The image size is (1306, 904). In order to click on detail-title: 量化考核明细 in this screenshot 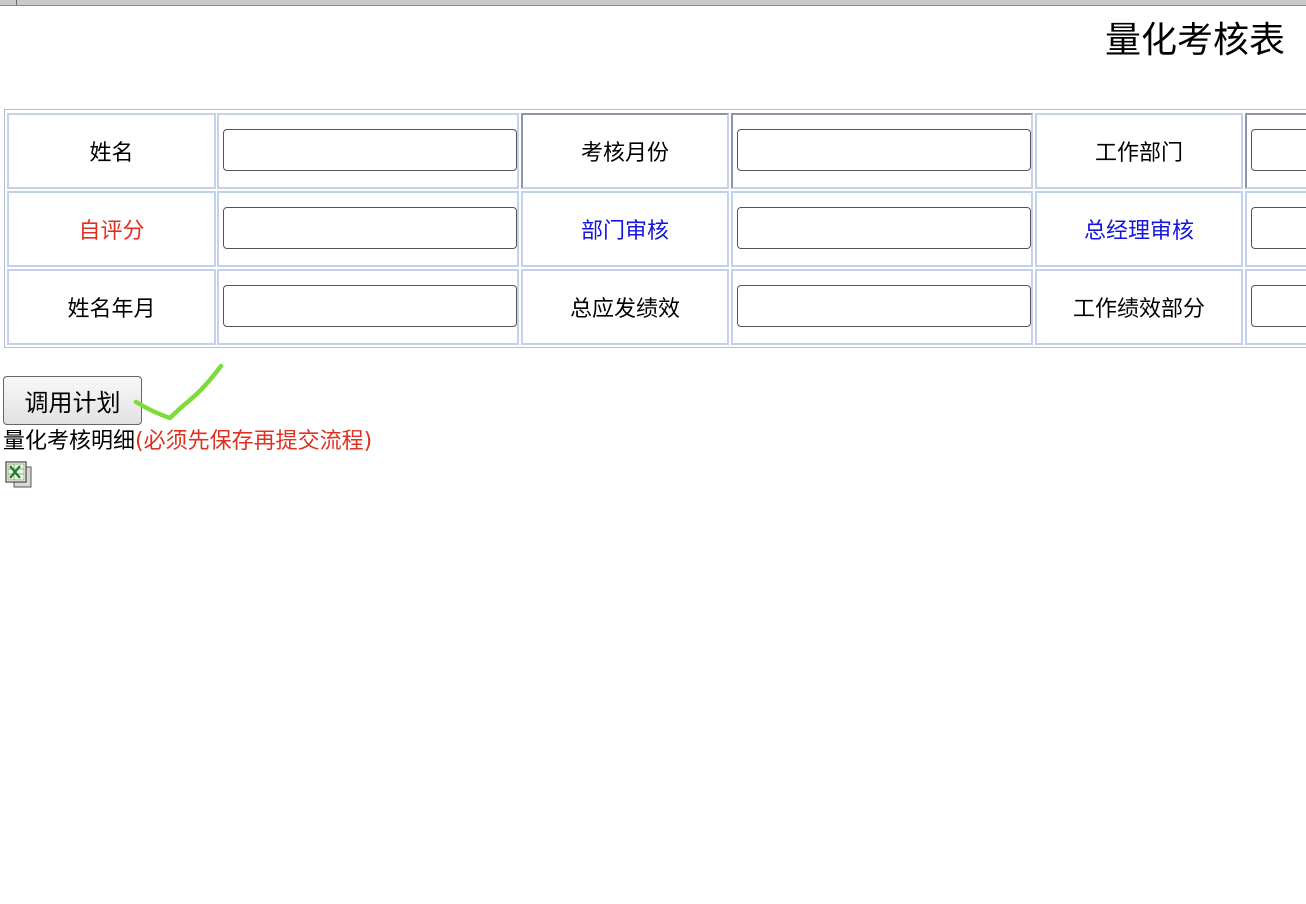, I will do `click(69, 441)`.